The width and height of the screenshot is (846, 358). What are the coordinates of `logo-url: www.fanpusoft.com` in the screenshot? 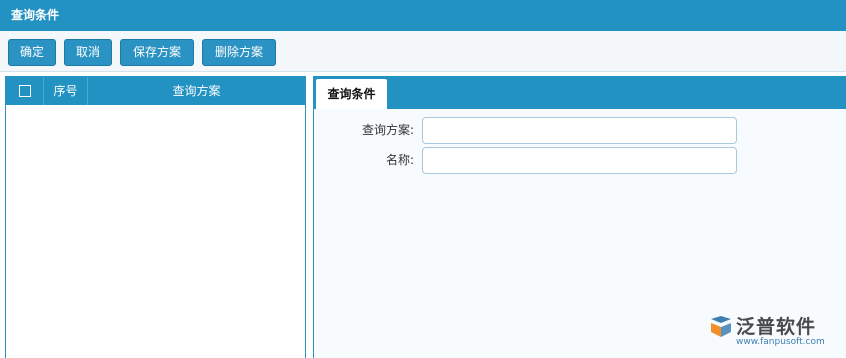 It's located at (780, 342).